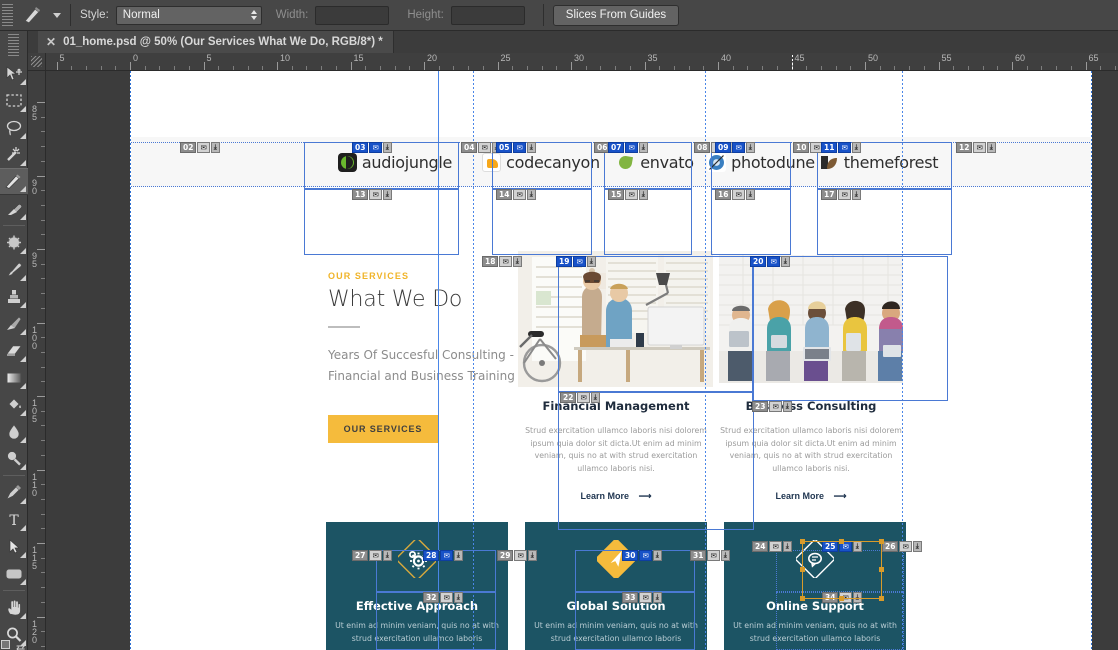 The width and height of the screenshot is (1118, 650). What do you see at coordinates (772, 546) in the screenshot?
I see `slice-badge-group: 24 ✉ ⤓` at bounding box center [772, 546].